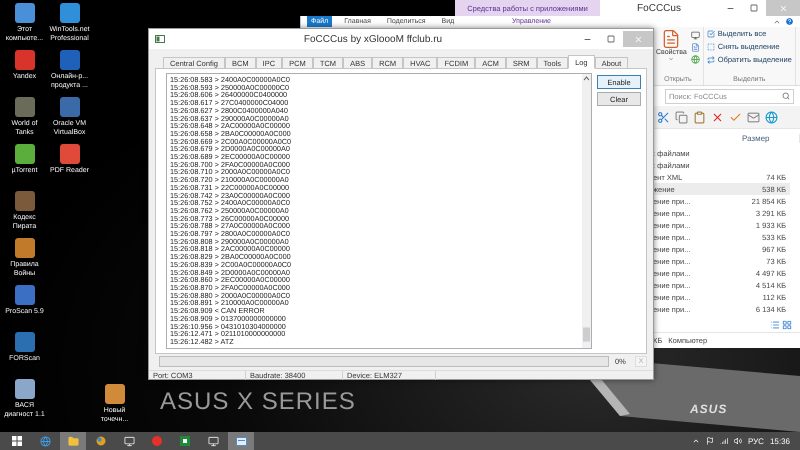 This screenshot has height=450, width=800. Describe the element at coordinates (73, 441) in the screenshot. I see `folder-icon` at that location.